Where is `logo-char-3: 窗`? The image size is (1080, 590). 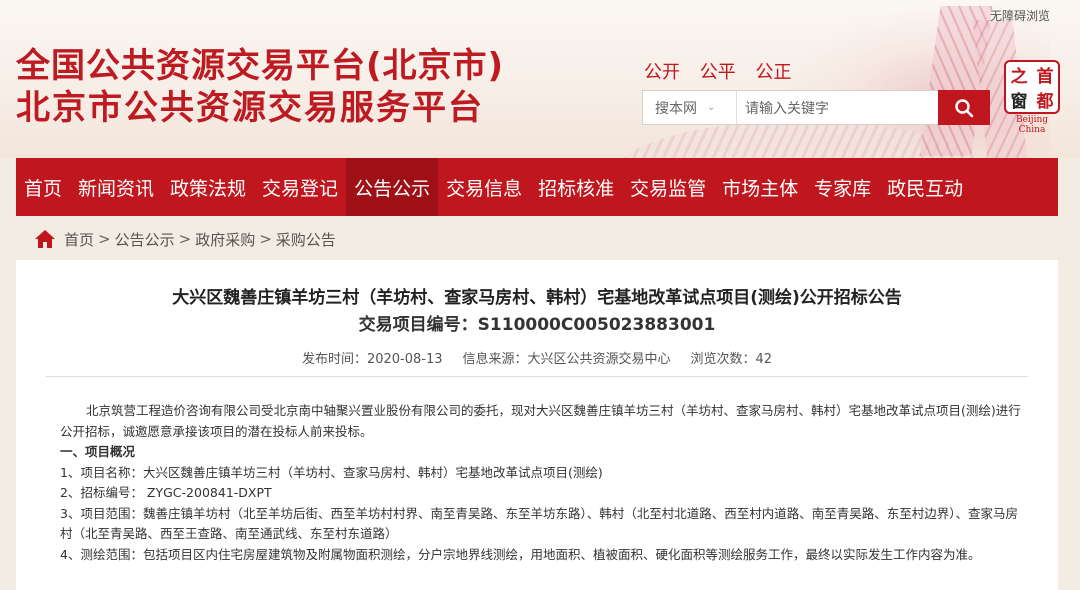
logo-char-3: 窗 is located at coordinates (1019, 102).